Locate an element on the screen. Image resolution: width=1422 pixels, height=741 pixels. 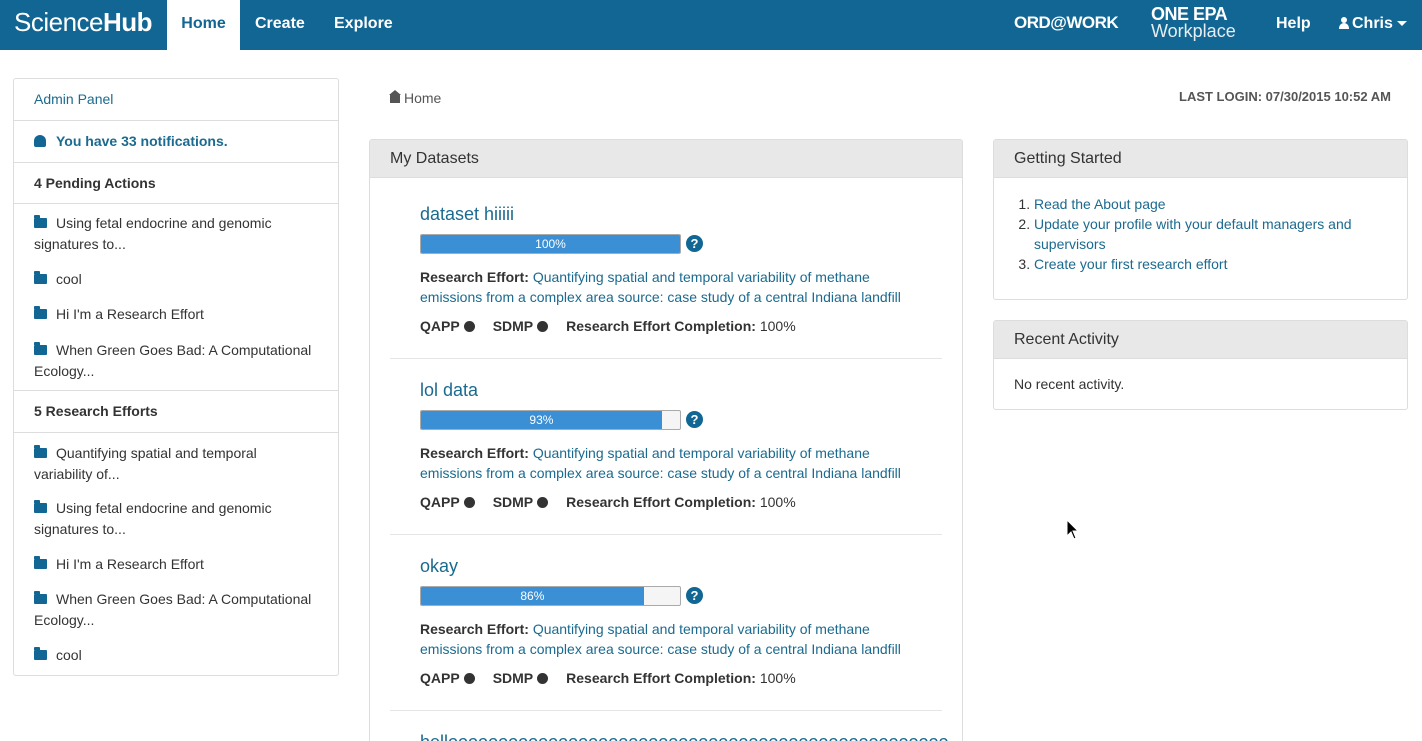
recent-activity-empty: No recent activity. is located at coordinates (1069, 384).